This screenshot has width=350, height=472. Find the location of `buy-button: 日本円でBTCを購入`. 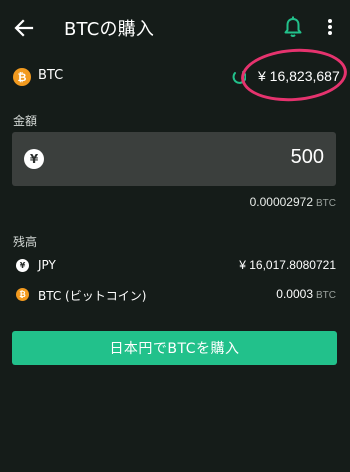

buy-button: 日本円でBTCを購入 is located at coordinates (174, 348).